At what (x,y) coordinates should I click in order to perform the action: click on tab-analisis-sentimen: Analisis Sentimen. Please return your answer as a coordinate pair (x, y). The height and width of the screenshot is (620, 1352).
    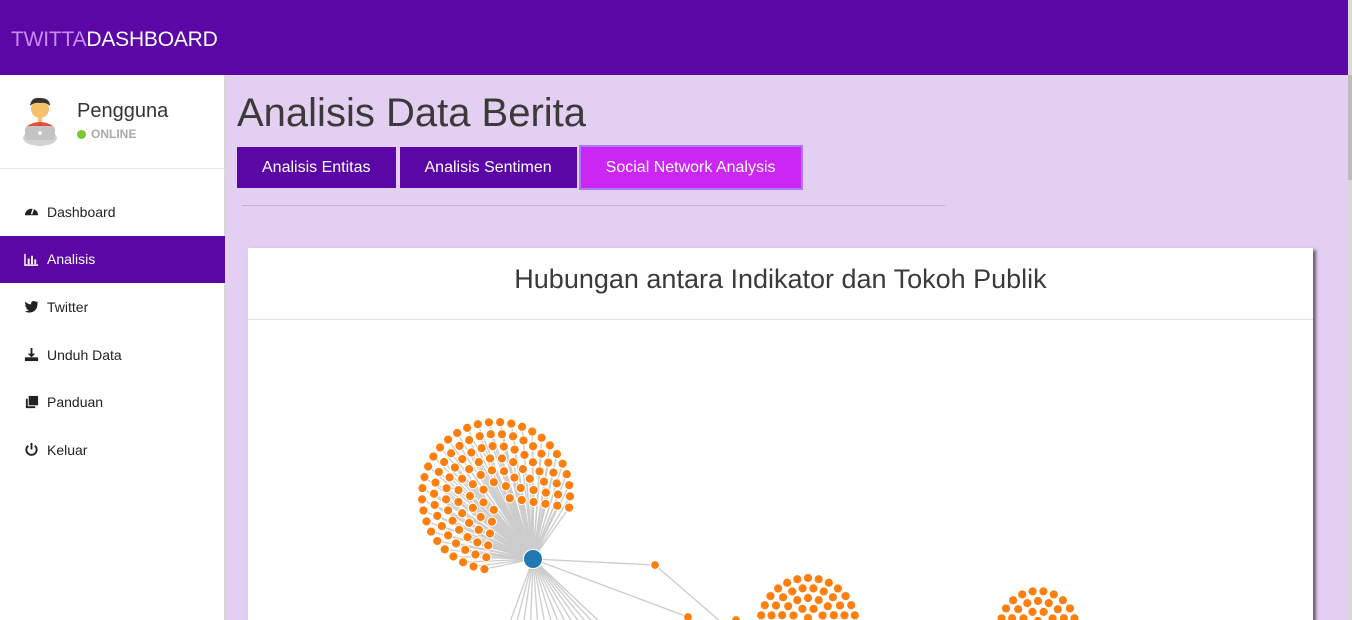
    Looking at the image, I should click on (488, 167).